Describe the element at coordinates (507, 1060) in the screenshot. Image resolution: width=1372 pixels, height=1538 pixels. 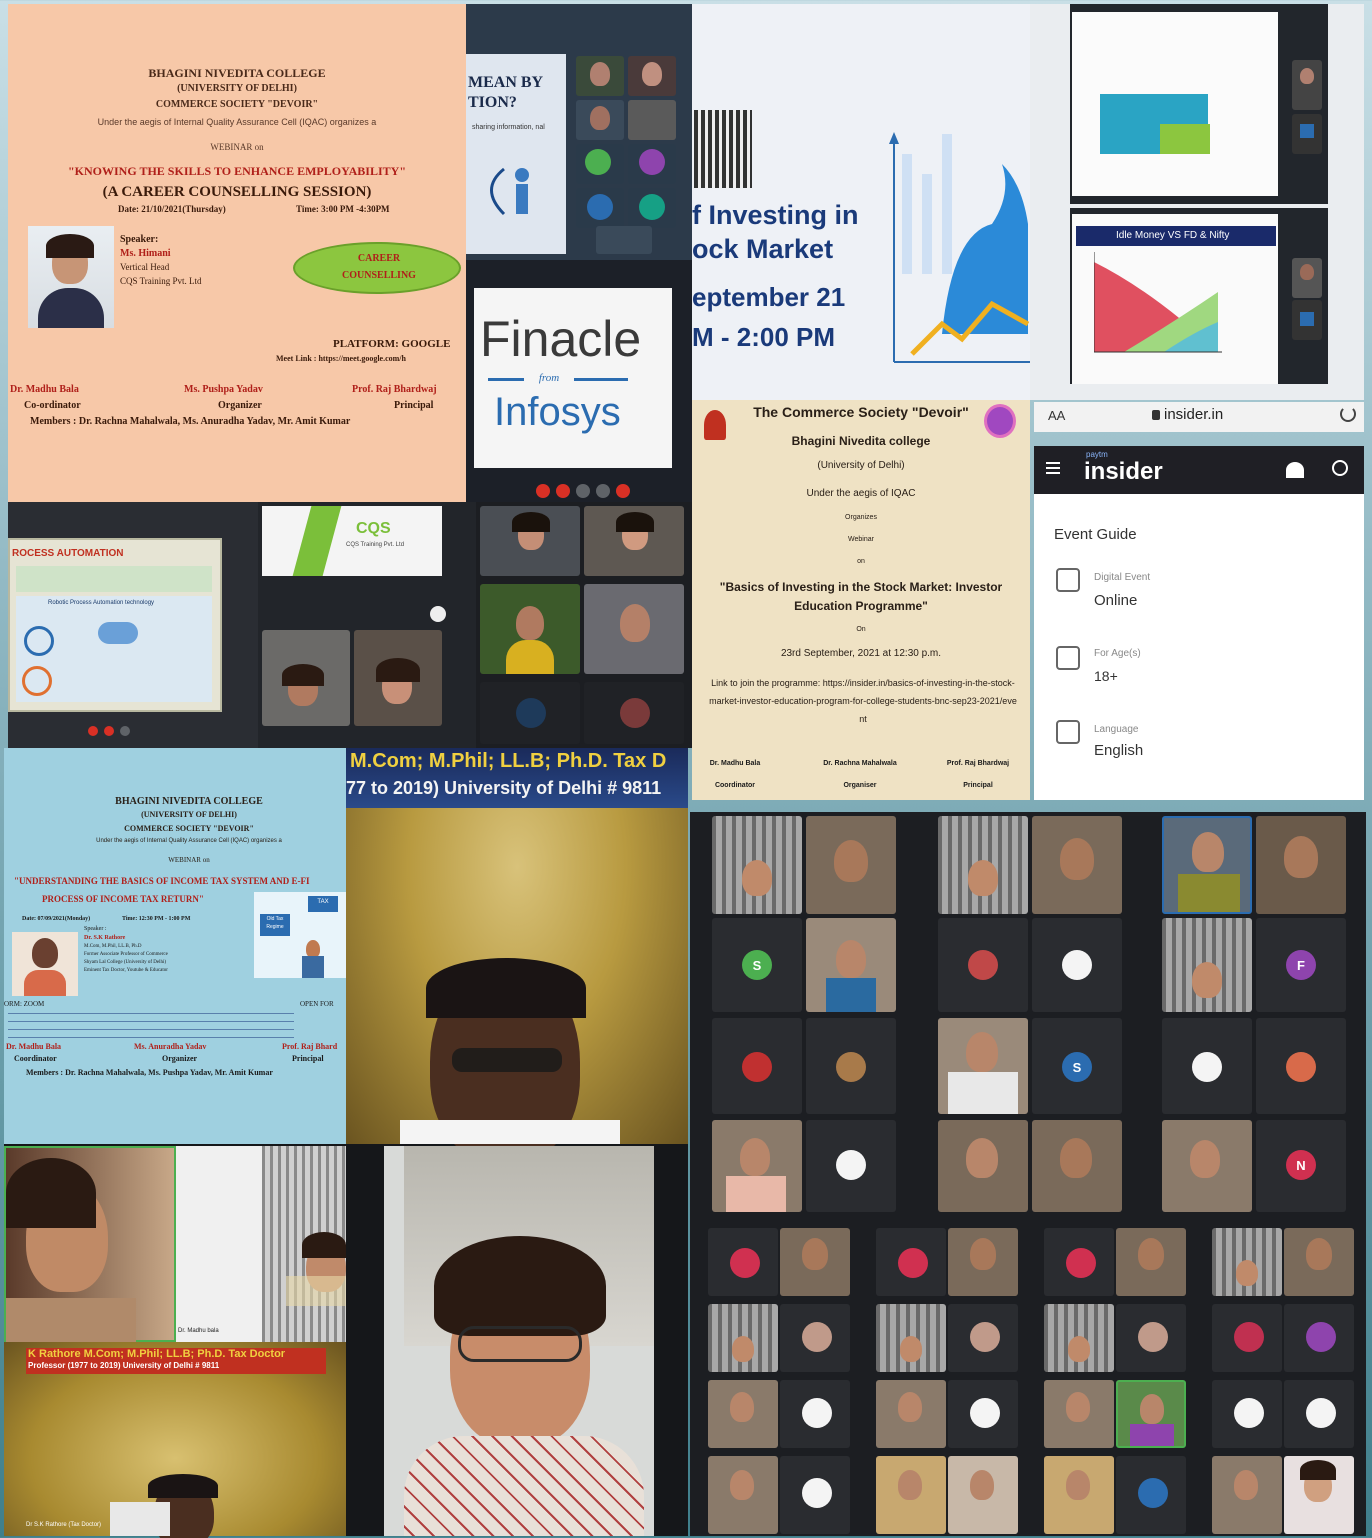
I see `eyeglasses-icon` at that location.